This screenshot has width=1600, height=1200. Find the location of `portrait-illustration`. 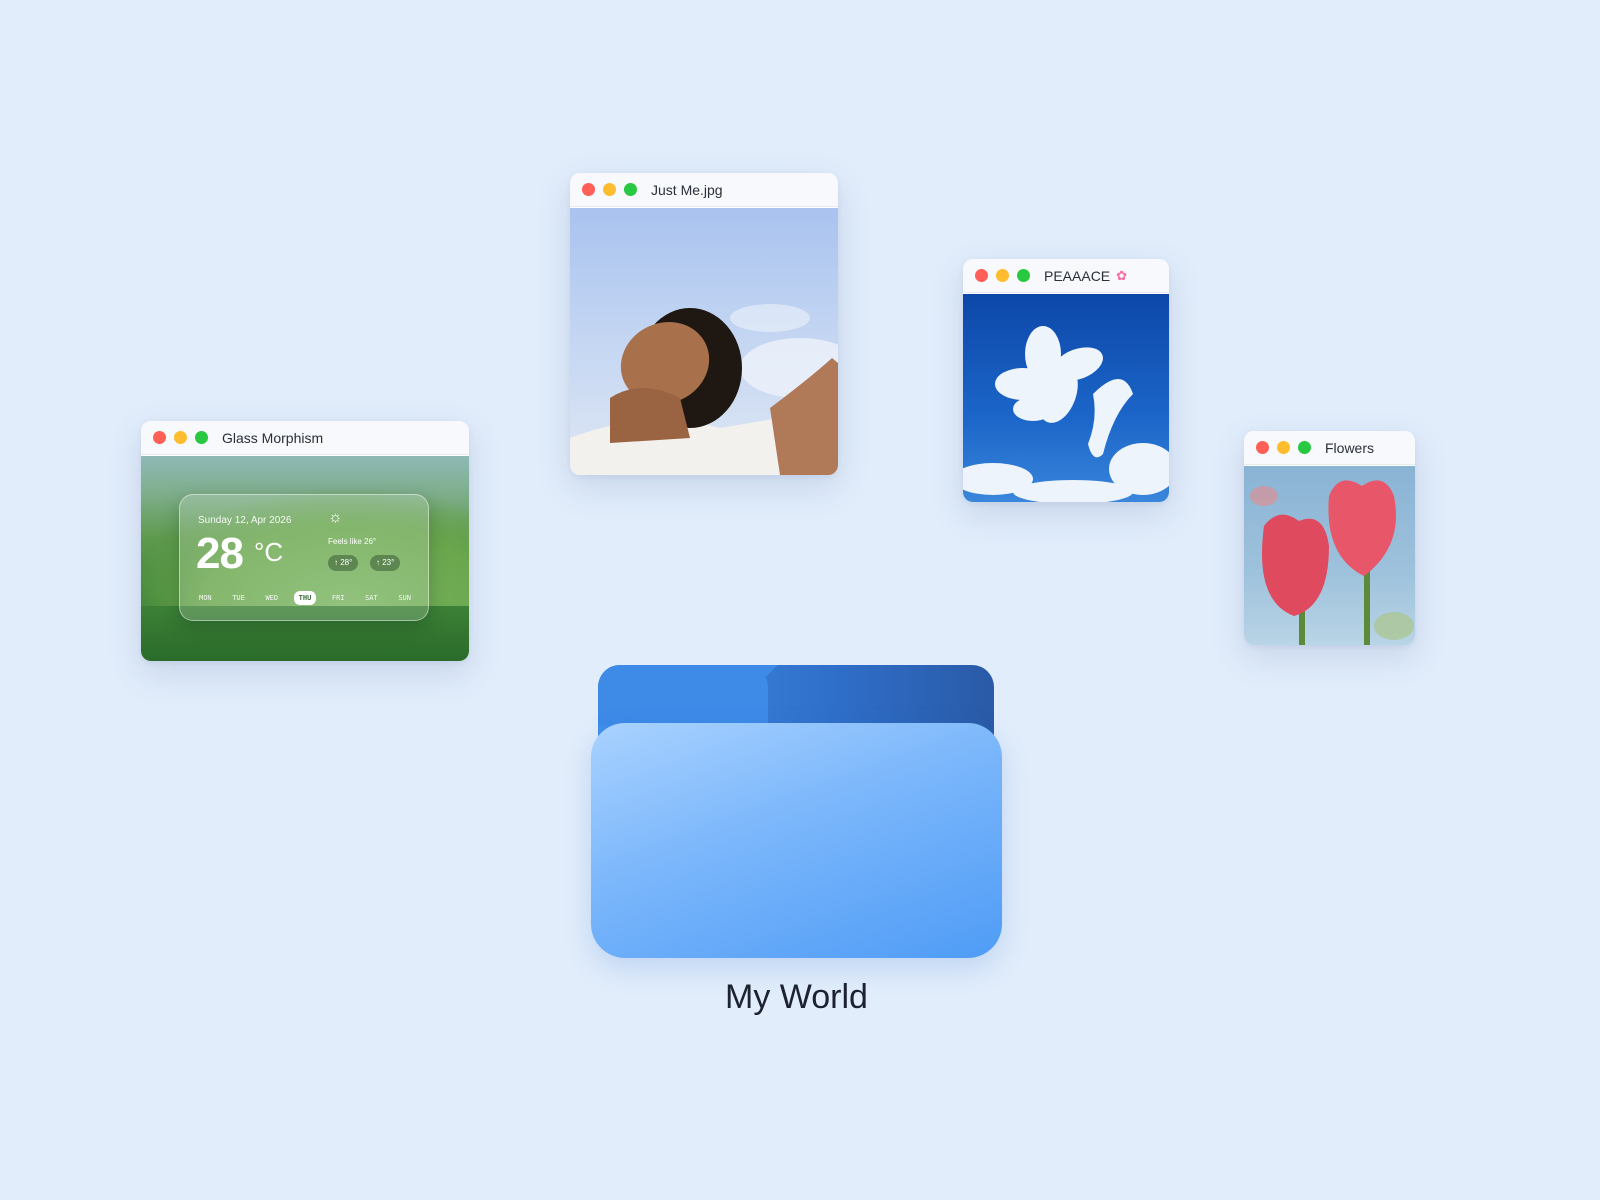

portrait-illustration is located at coordinates (704, 389).